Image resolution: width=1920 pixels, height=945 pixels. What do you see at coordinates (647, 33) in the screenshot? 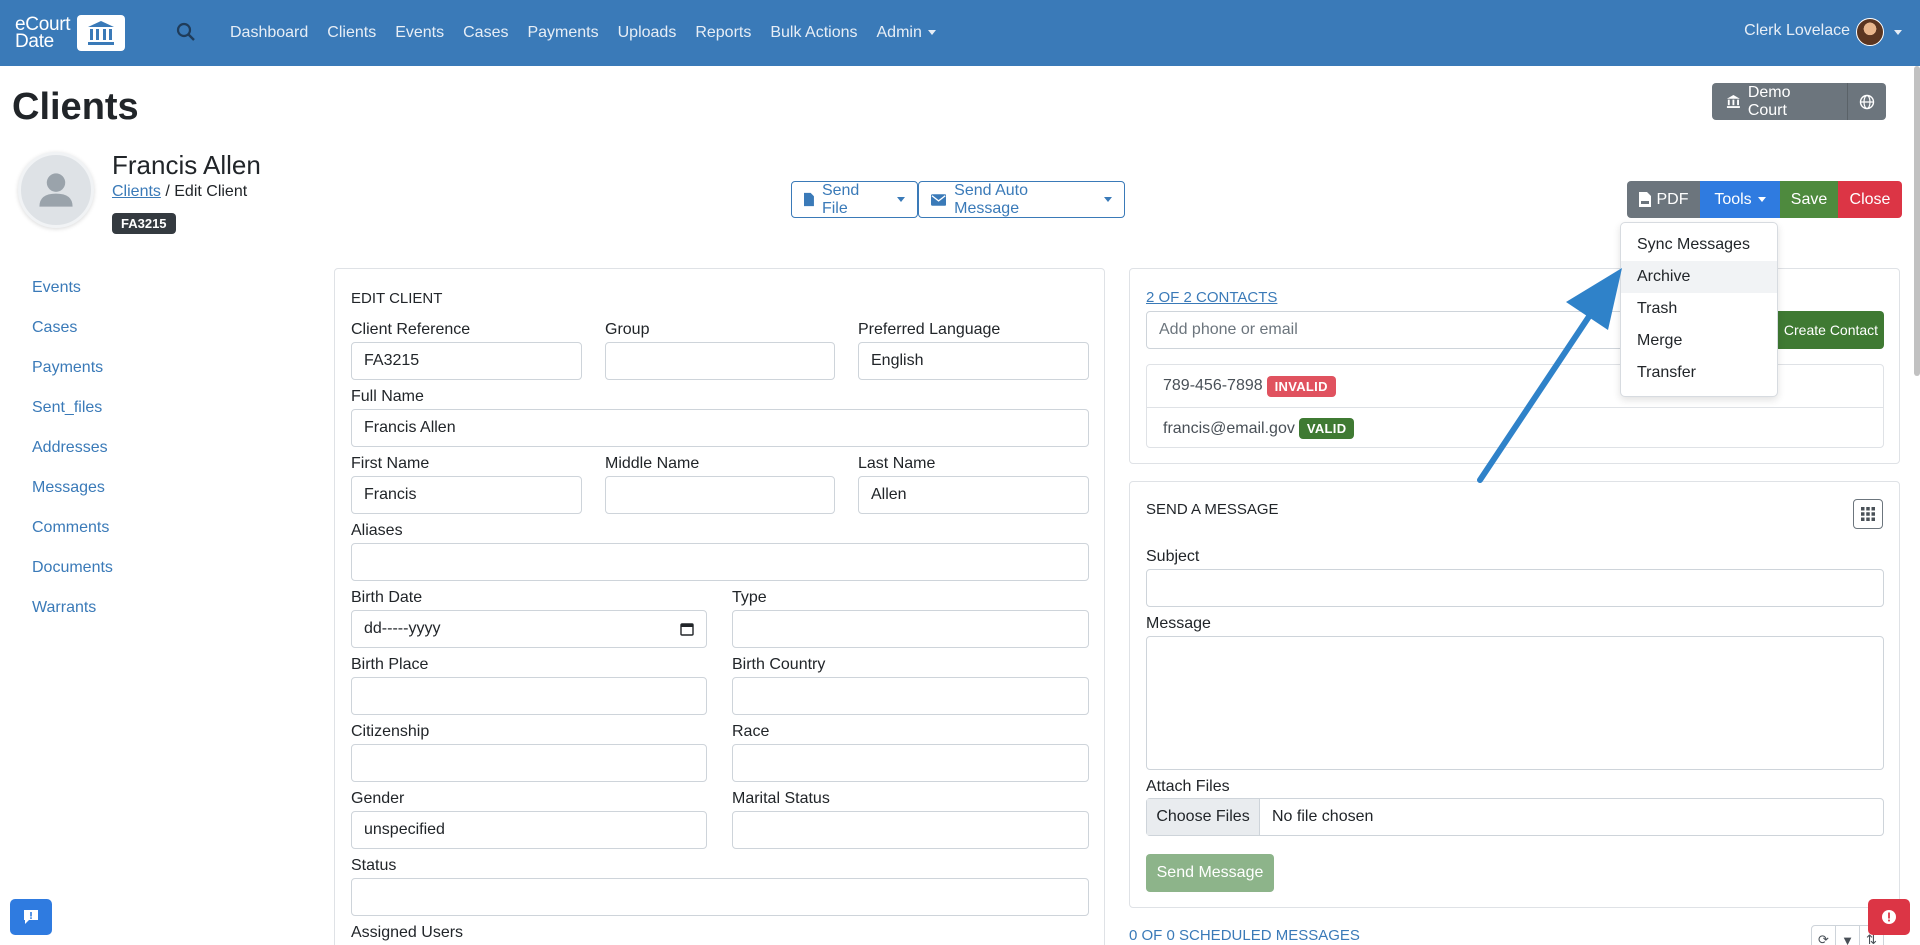
I see `nav-uploads: Uploads` at bounding box center [647, 33].